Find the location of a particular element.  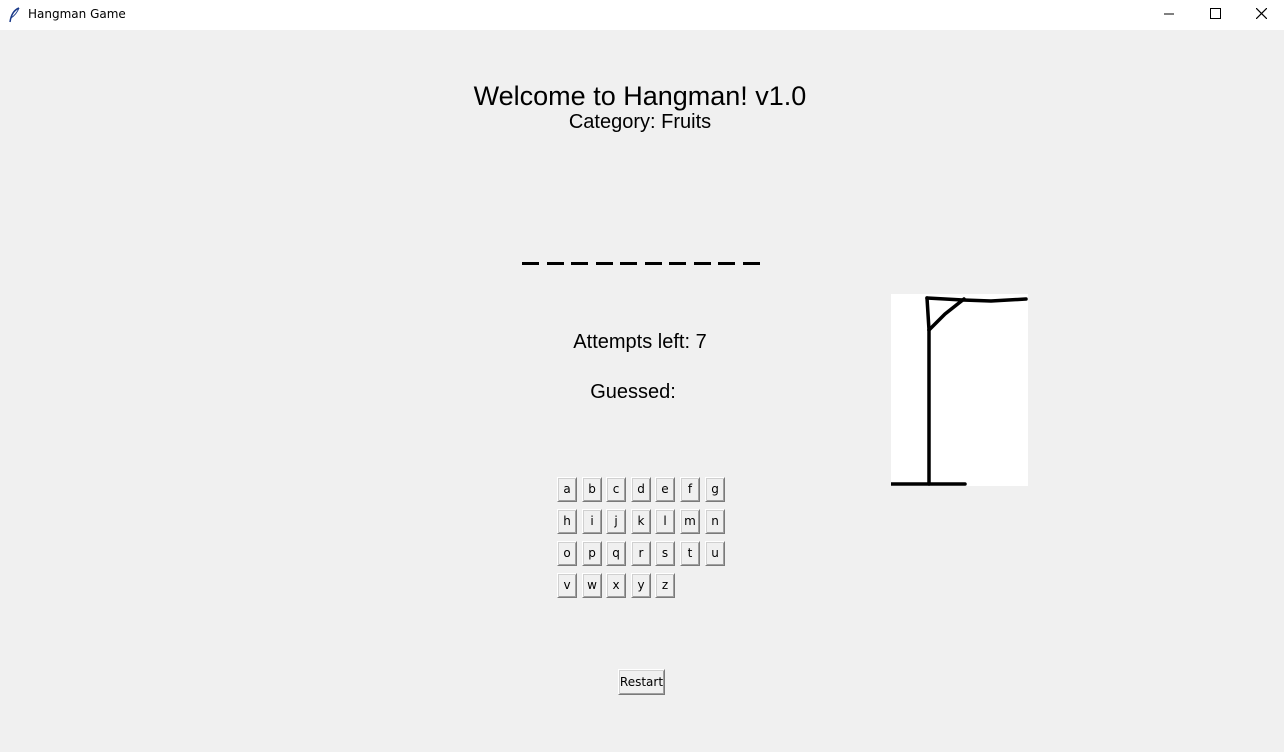

minimize-icon is located at coordinates (1169, 15).